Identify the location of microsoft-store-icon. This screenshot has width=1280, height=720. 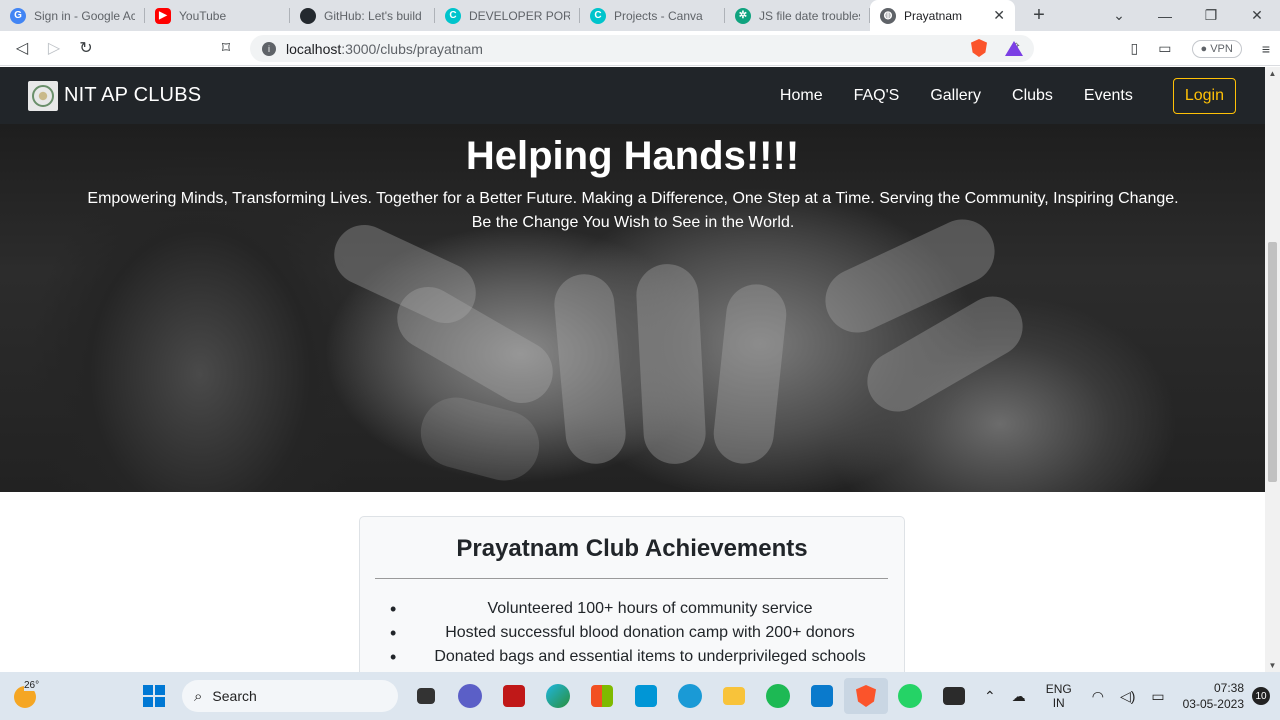
(602, 696).